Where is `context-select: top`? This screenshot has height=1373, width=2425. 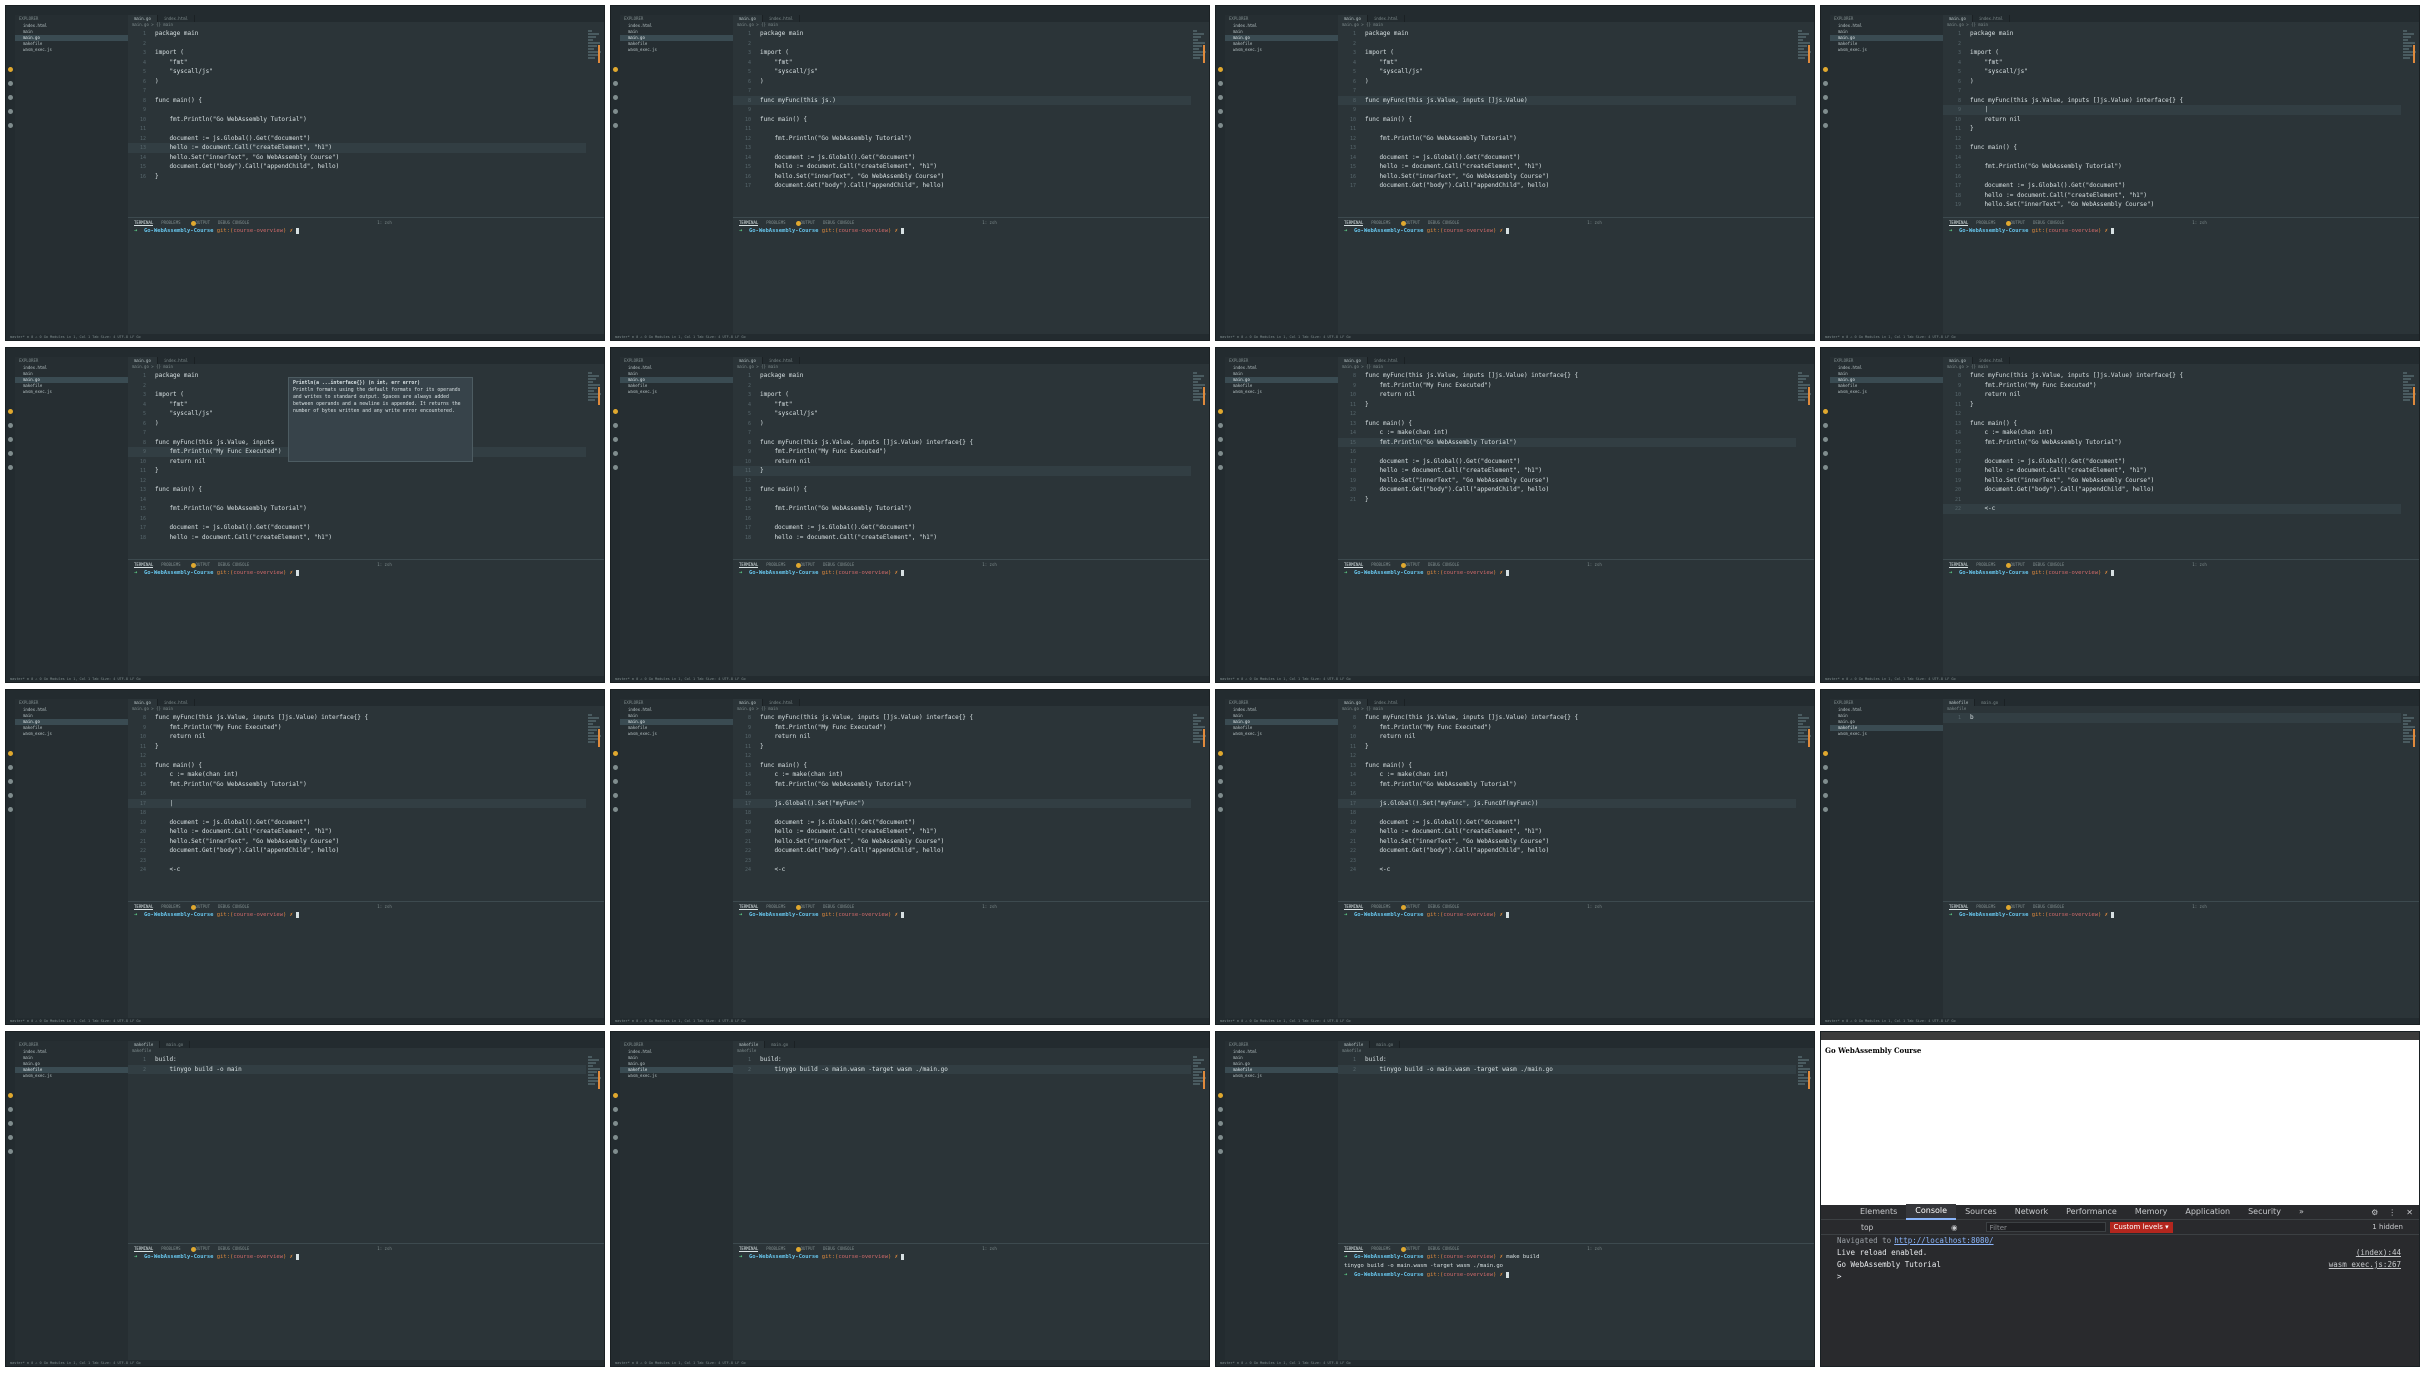 context-select: top is located at coordinates (1906, 1227).